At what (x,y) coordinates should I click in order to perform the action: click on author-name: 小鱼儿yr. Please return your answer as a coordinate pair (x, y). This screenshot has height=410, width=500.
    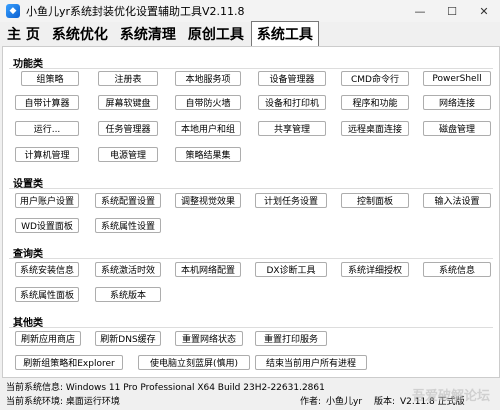
    Looking at the image, I should click on (344, 402).